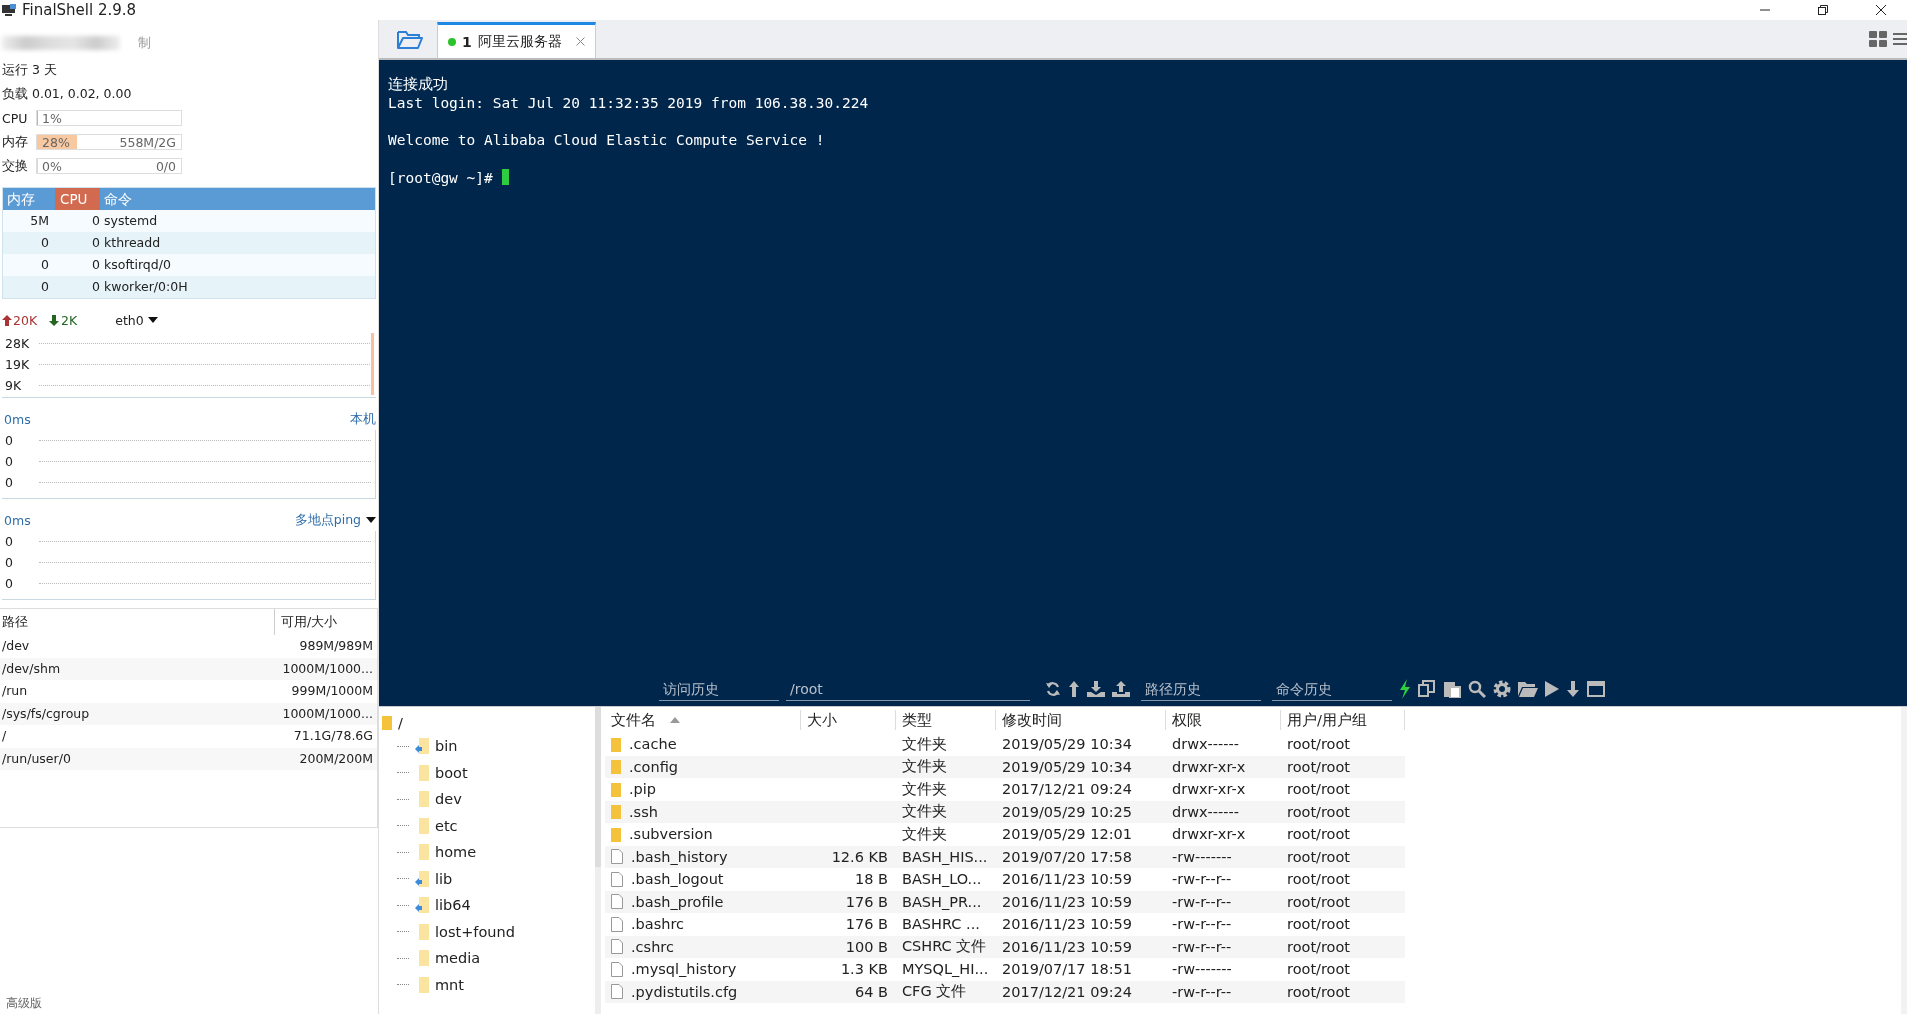  What do you see at coordinates (864, 969) in the screenshot?
I see `table-cell: 1.3 KB` at bounding box center [864, 969].